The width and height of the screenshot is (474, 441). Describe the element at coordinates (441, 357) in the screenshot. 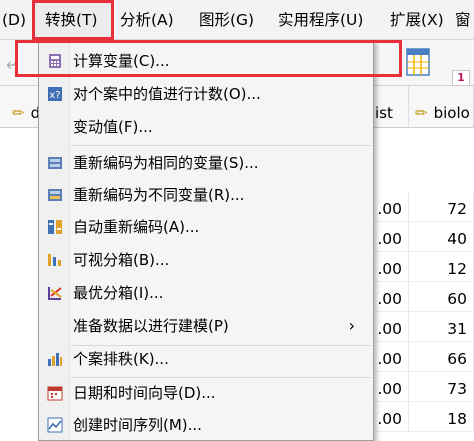

I see `table-cell: 66` at that location.